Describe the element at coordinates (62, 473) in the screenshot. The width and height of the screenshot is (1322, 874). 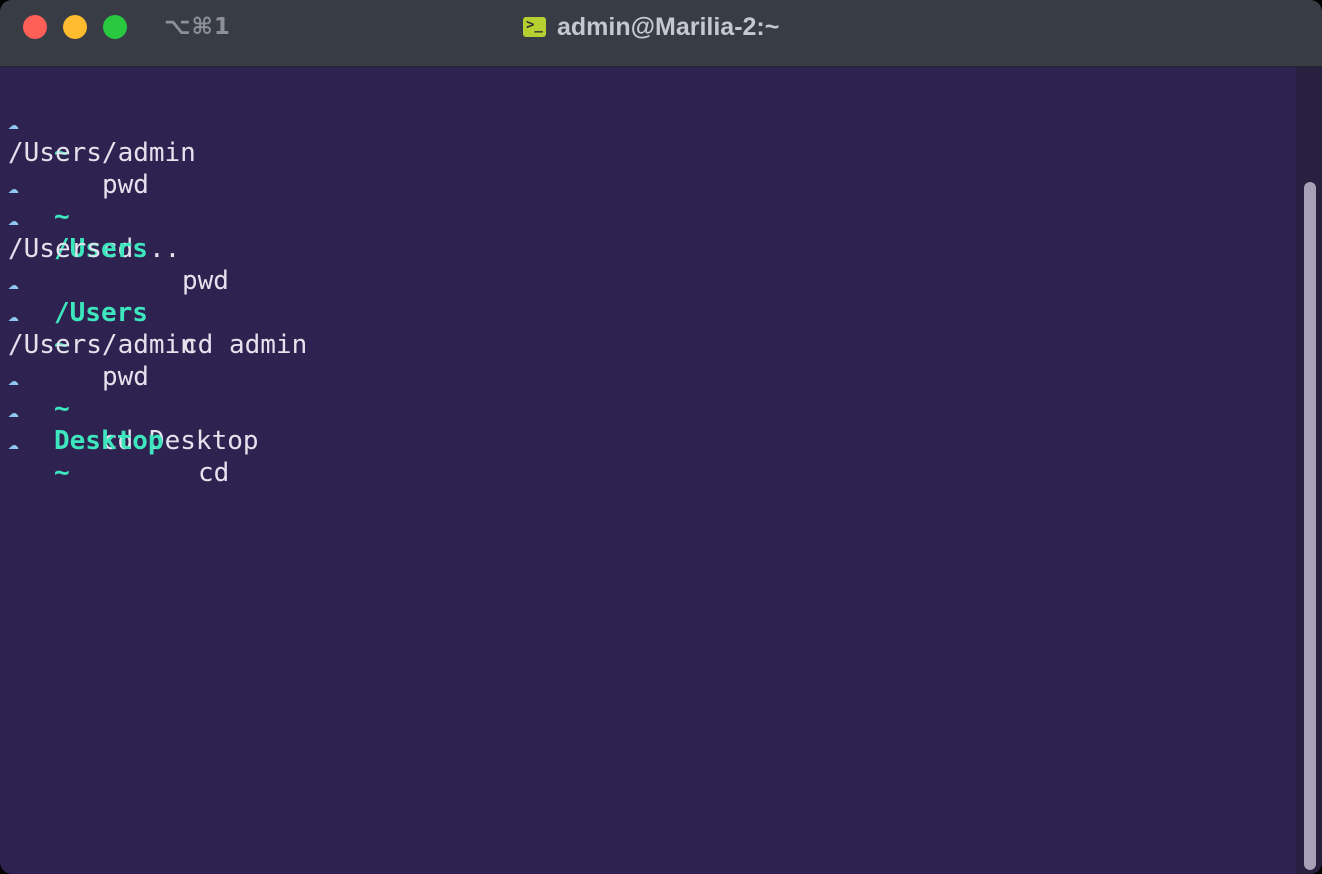
I see `prompt-cwd: ~` at that location.